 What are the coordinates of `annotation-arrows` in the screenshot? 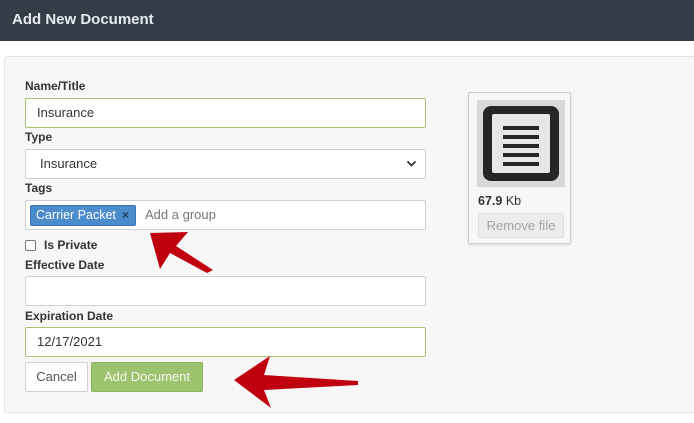 It's located at (254, 320).